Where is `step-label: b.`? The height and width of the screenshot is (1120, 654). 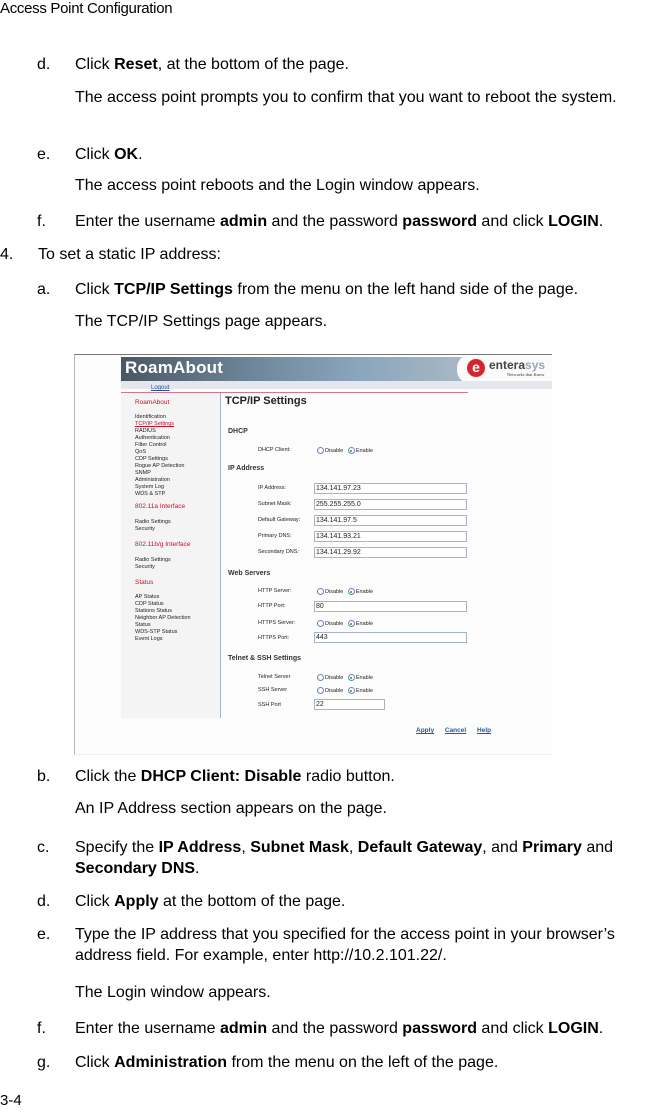 step-label: b. is located at coordinates (44, 776).